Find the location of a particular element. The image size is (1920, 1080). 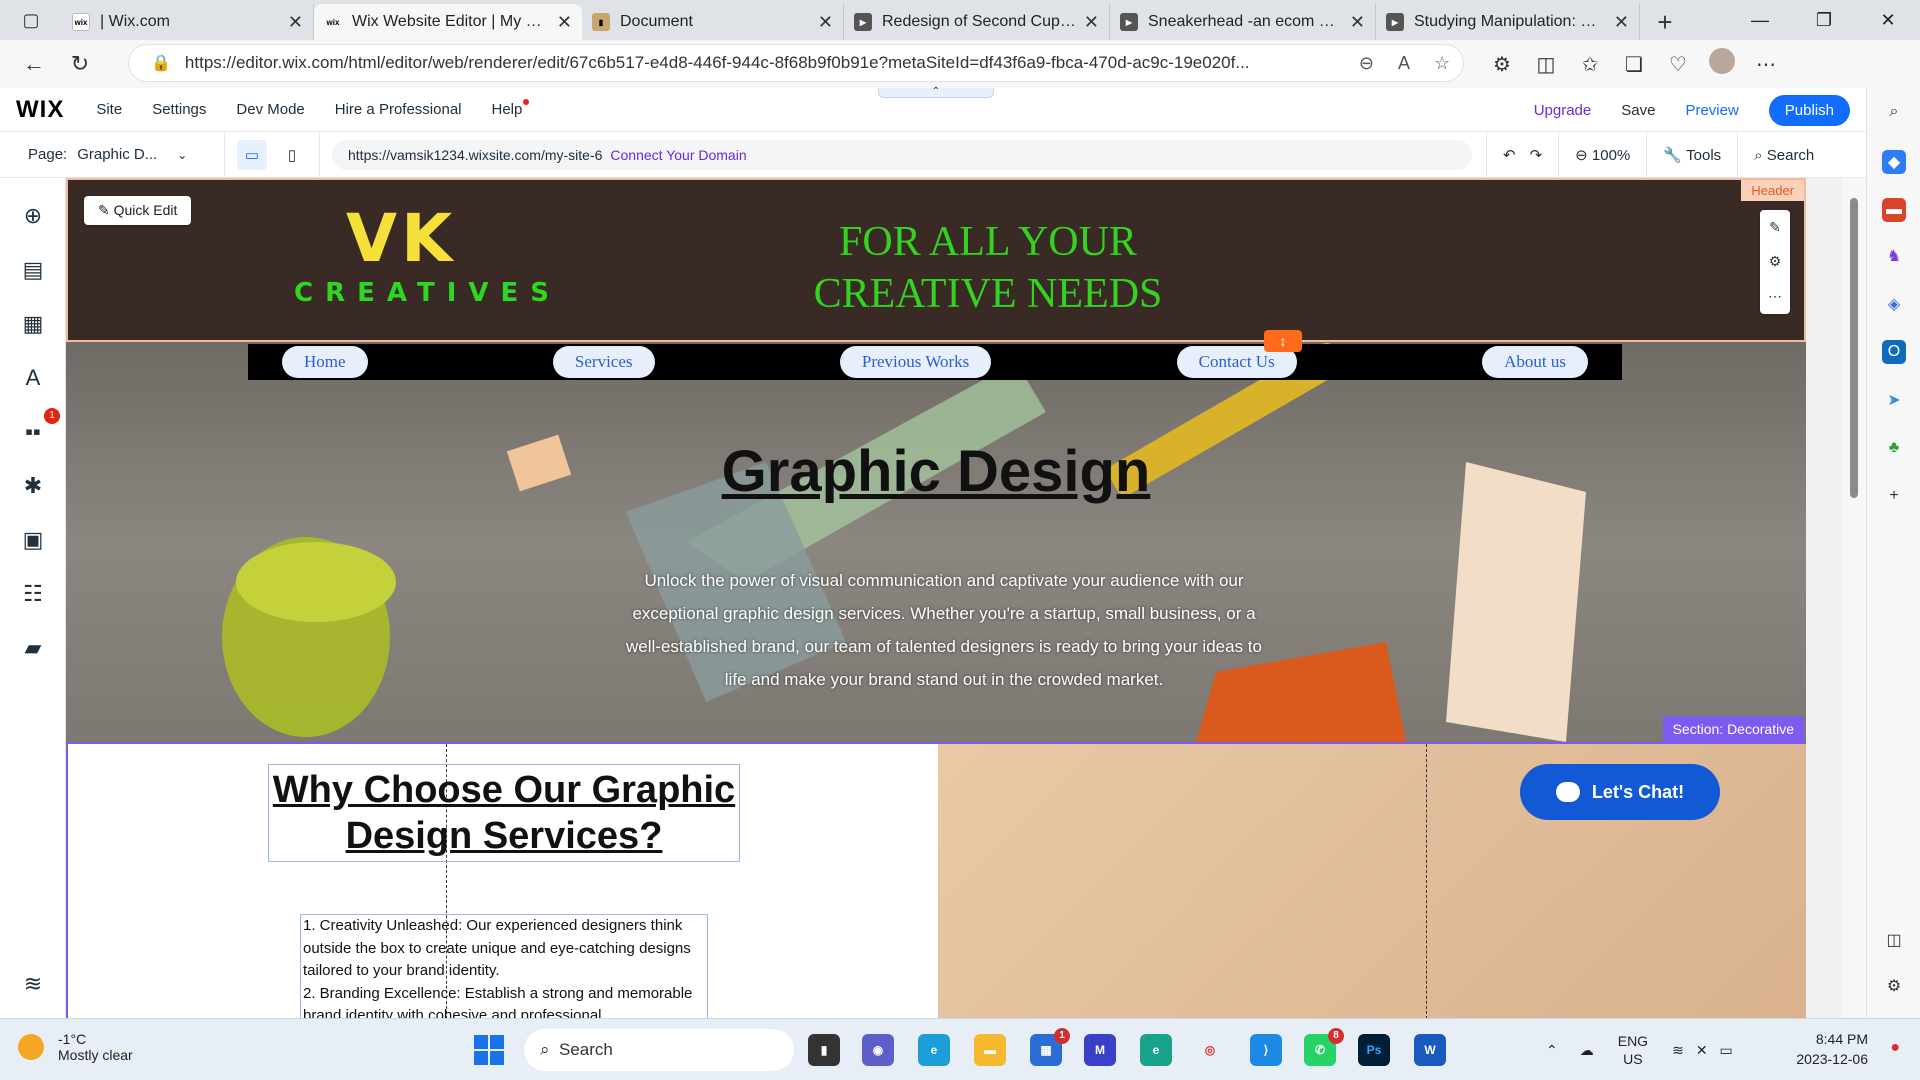

undo-icon: ↶ is located at coordinates (1509, 155).